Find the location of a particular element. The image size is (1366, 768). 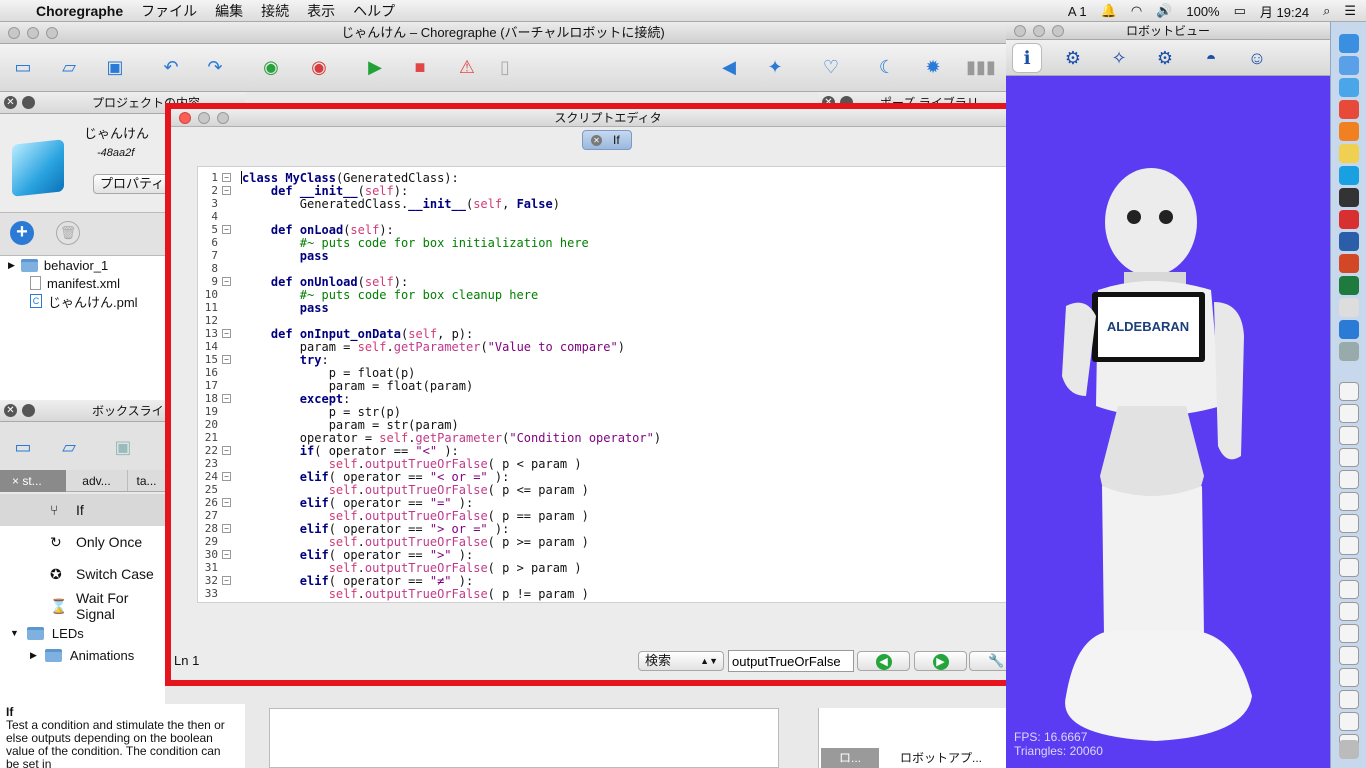

save-project-icon: ▣ is located at coordinates (115, 67).